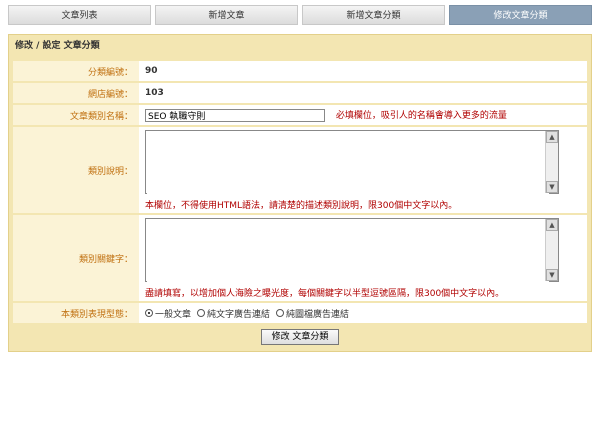 This screenshot has width=600, height=436. I want to click on tab-article-list: 文章列表, so click(79, 15).